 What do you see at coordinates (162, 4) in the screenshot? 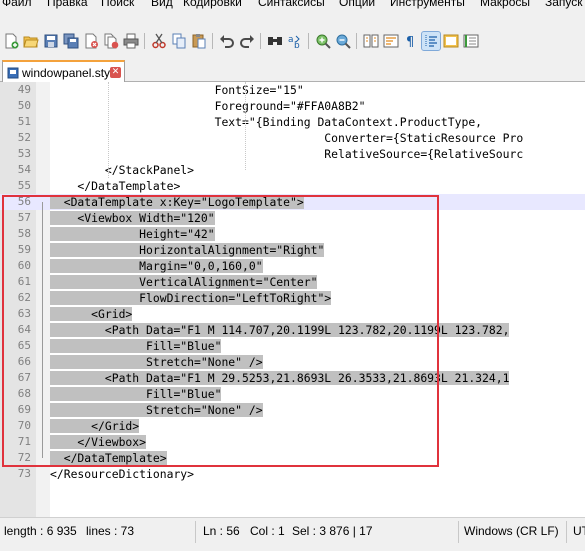
I see `menu-view: Вид` at bounding box center [162, 4].